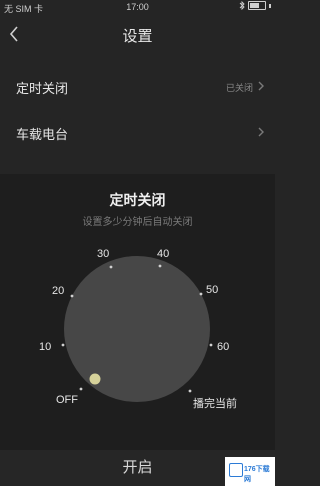 This screenshot has width=320, height=486. What do you see at coordinates (42, 88) in the screenshot?
I see `menu-item-label: 定时关闭` at bounding box center [42, 88].